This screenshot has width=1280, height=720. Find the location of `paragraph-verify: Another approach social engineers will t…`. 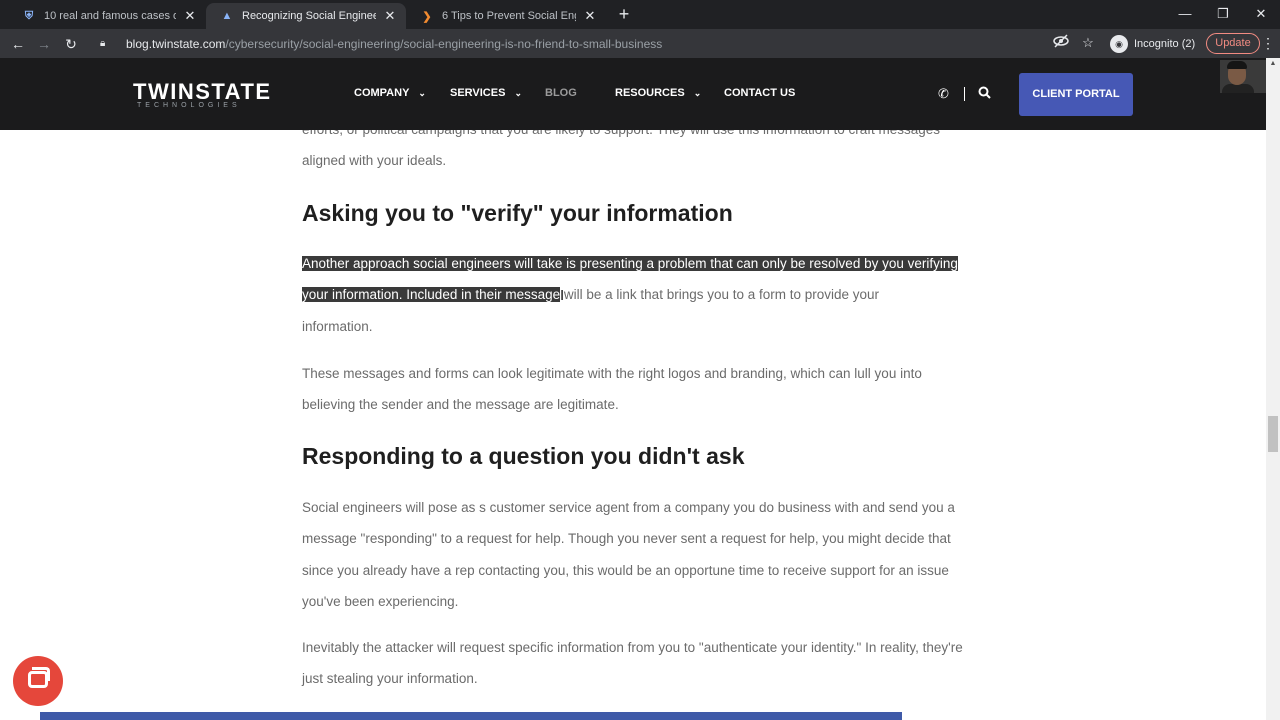

paragraph-verify: Another approach social engineers will t… is located at coordinates (634, 295).